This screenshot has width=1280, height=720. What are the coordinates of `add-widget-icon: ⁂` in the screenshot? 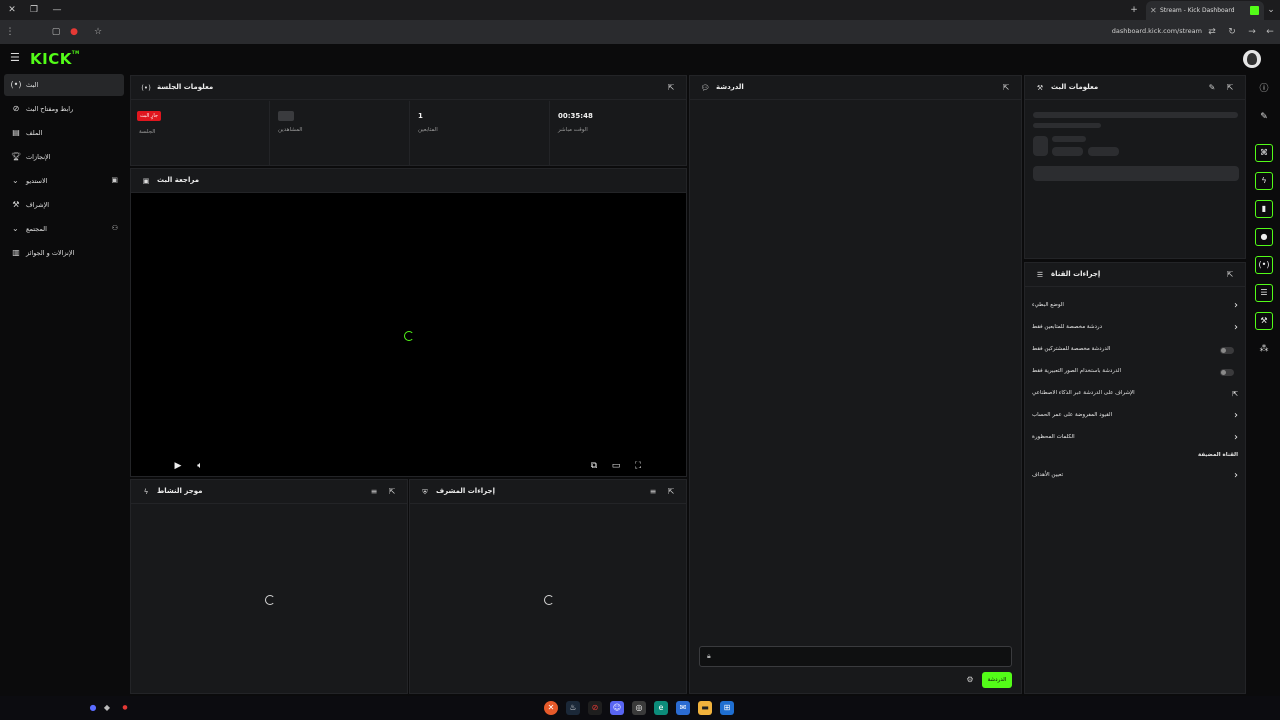 It's located at (1264, 349).